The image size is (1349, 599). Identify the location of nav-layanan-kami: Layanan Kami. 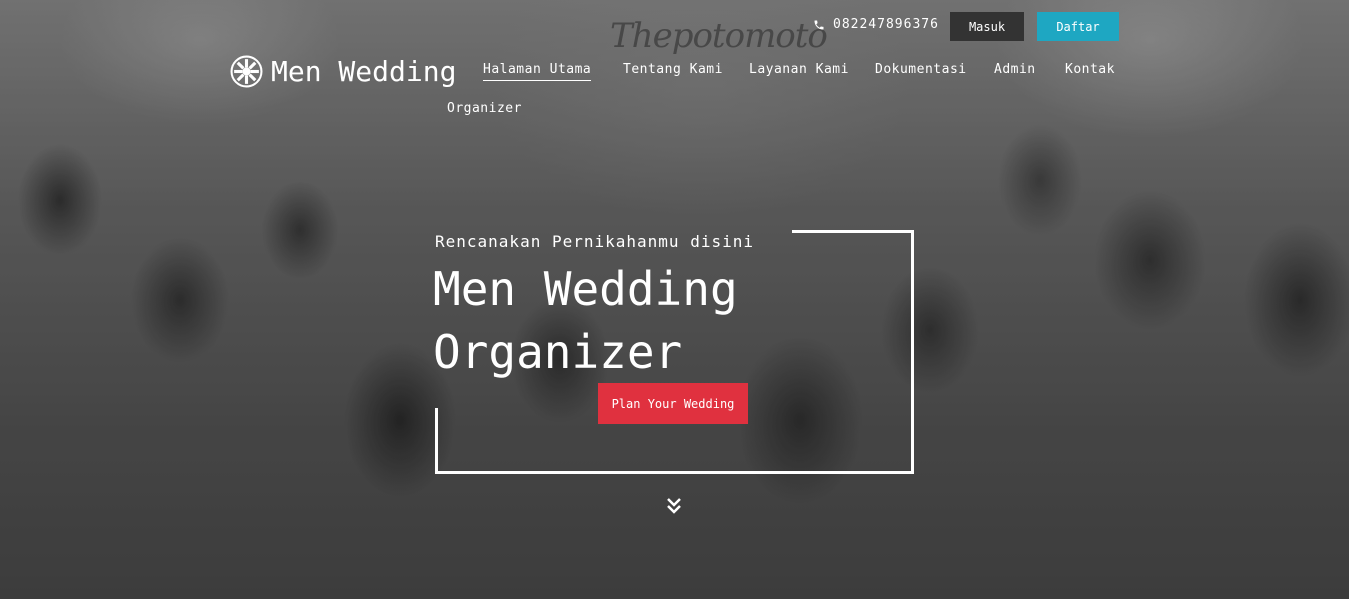
(799, 69).